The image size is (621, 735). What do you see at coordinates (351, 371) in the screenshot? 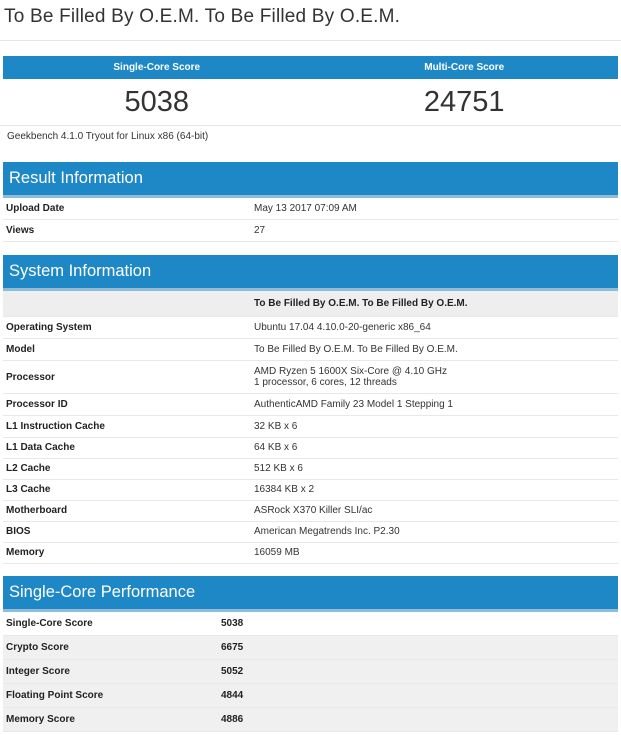
I see `processor-name: AMD Ryzen 5 1600X Six-Core @ 4.10 GHz` at bounding box center [351, 371].